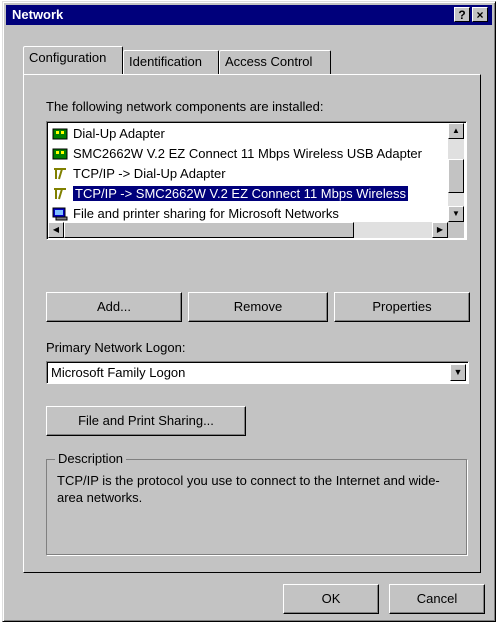 The image size is (497, 624). What do you see at coordinates (60, 214) in the screenshot?
I see `file-sharing-icon` at bounding box center [60, 214].